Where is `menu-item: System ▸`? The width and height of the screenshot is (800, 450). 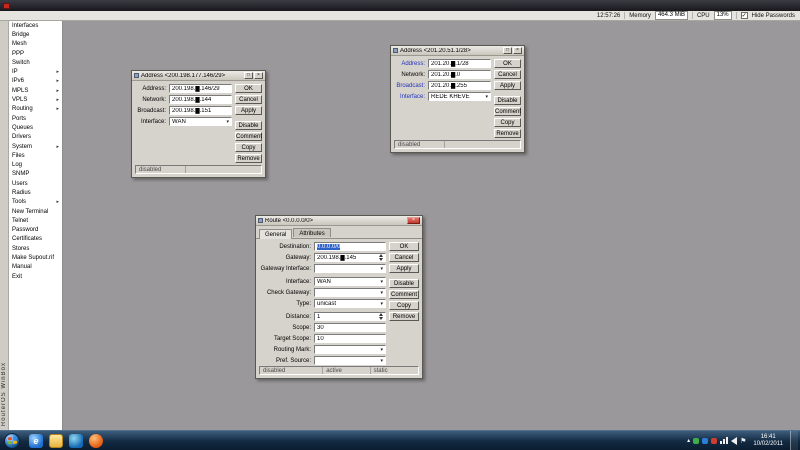
menu-item: System ▸ is located at coordinates (35, 146).